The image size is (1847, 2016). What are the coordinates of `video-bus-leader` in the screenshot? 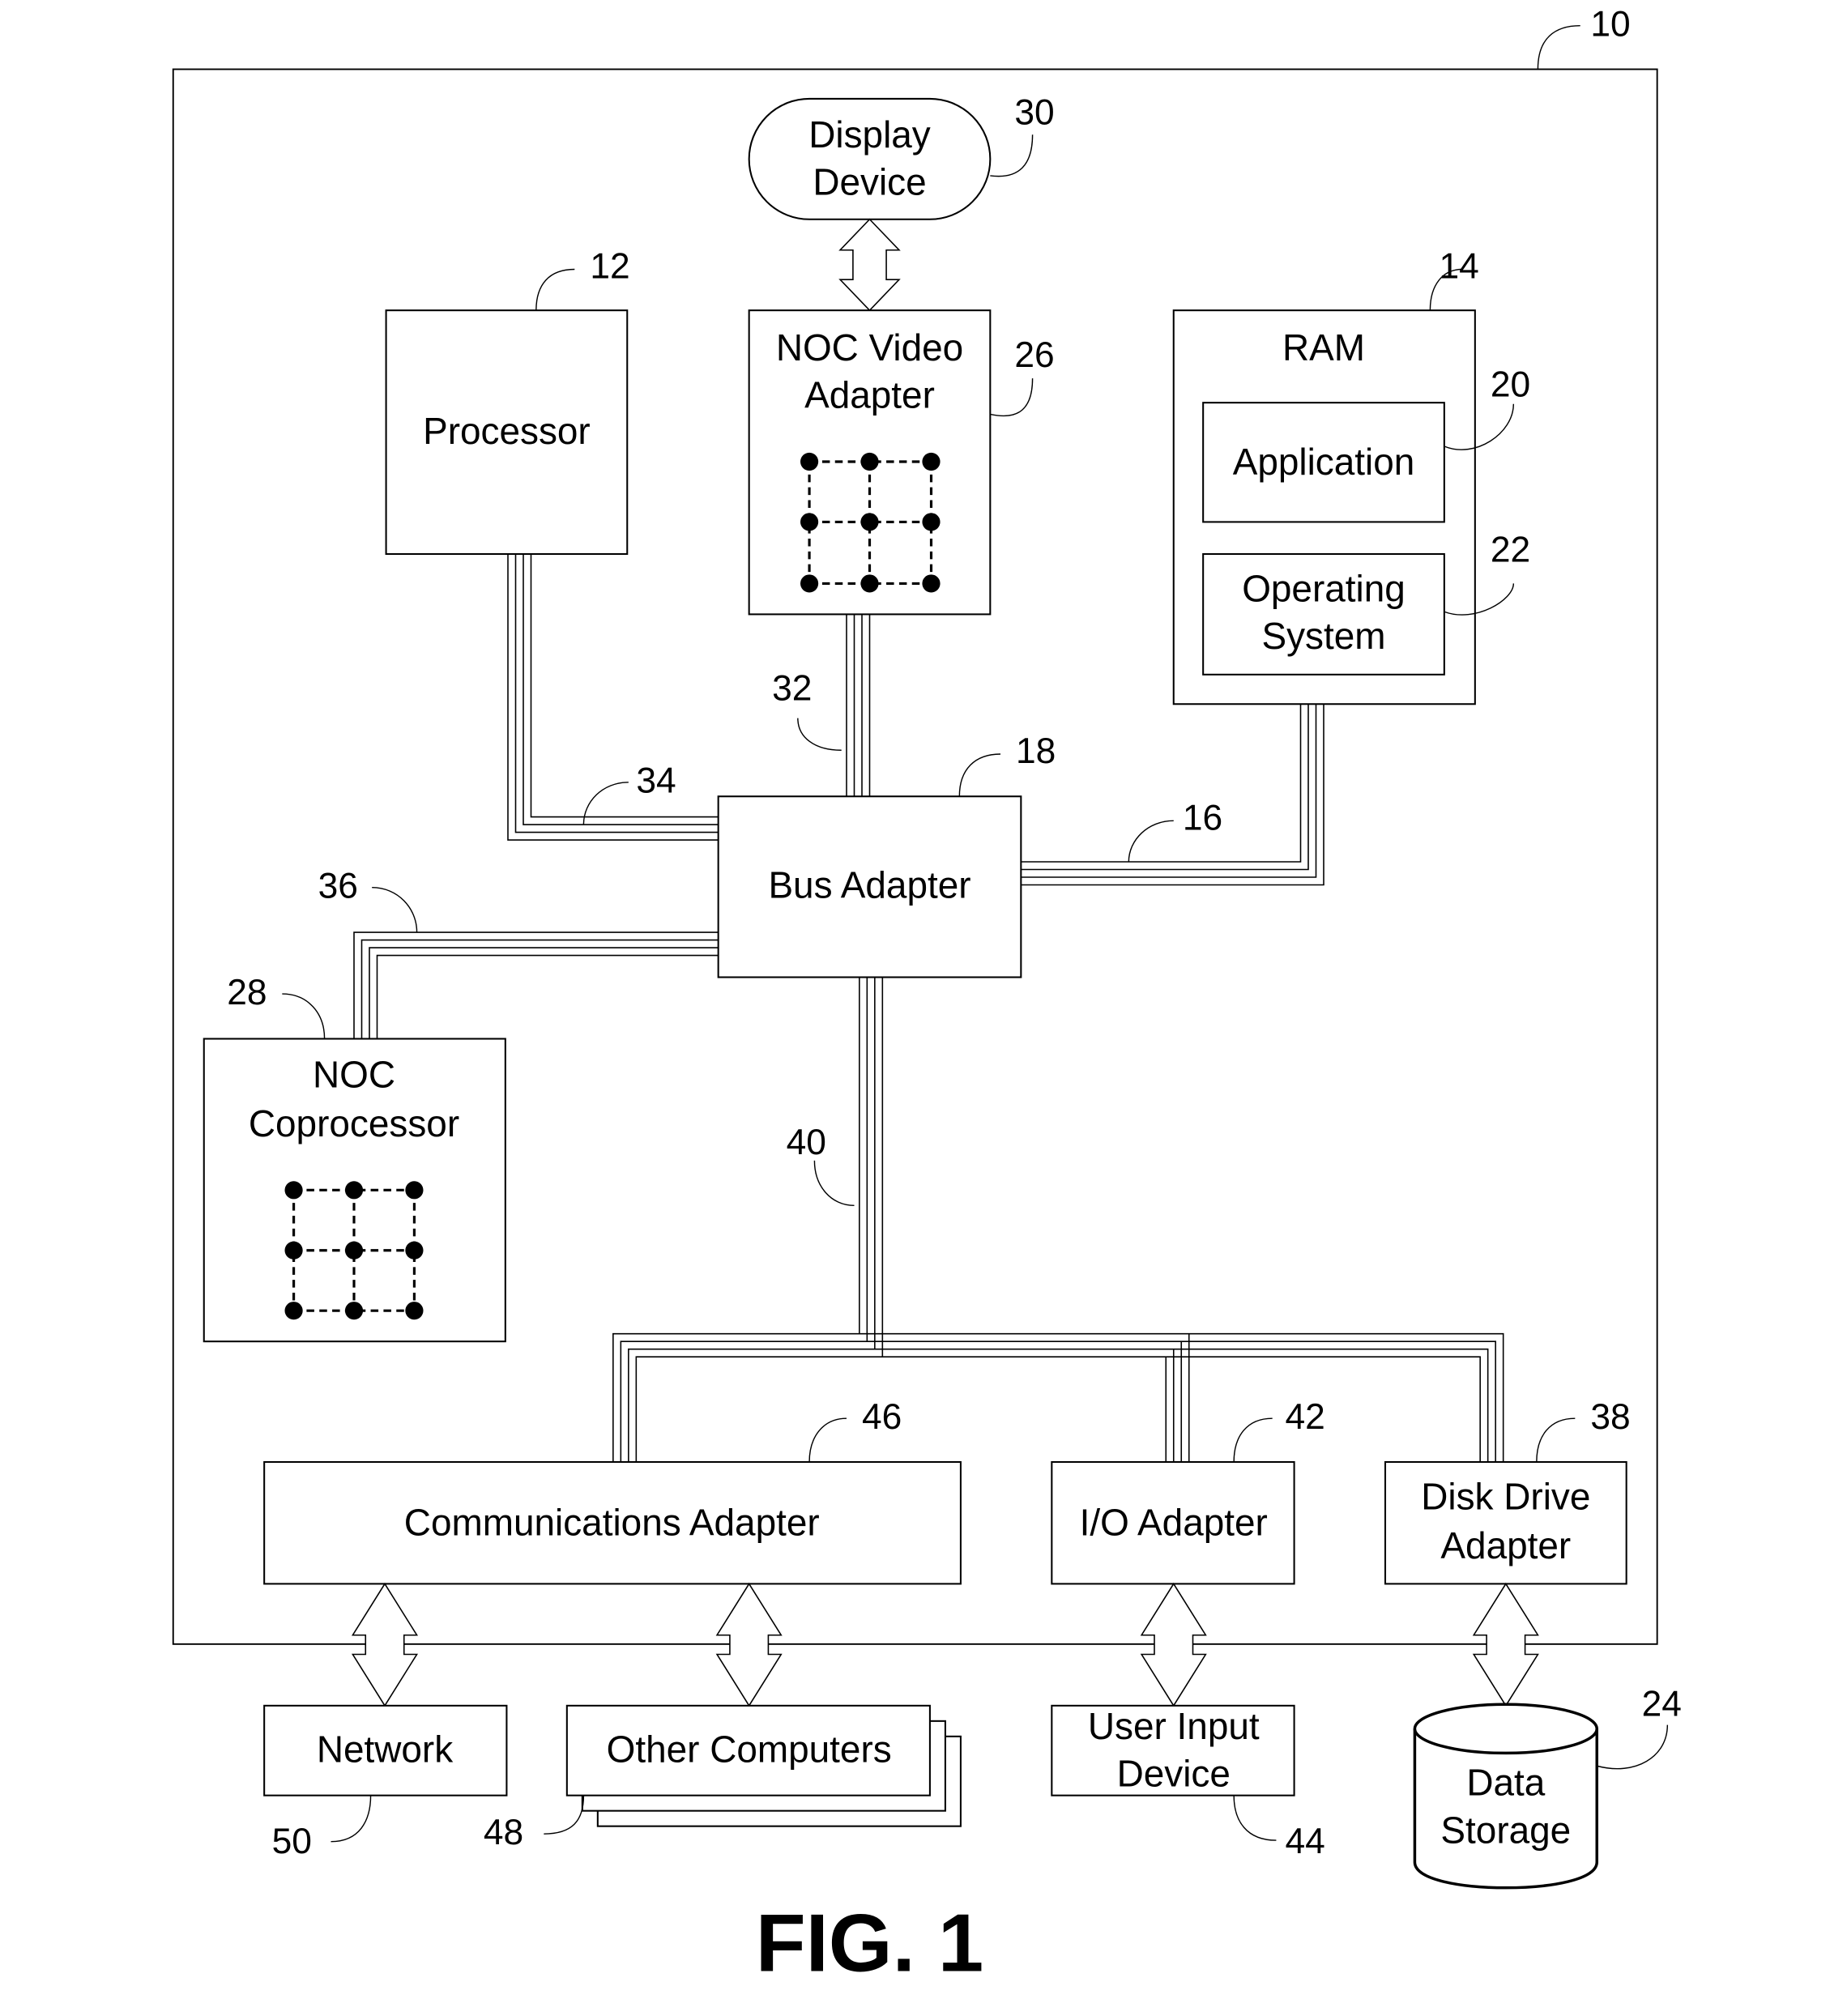 It's located at (819, 734).